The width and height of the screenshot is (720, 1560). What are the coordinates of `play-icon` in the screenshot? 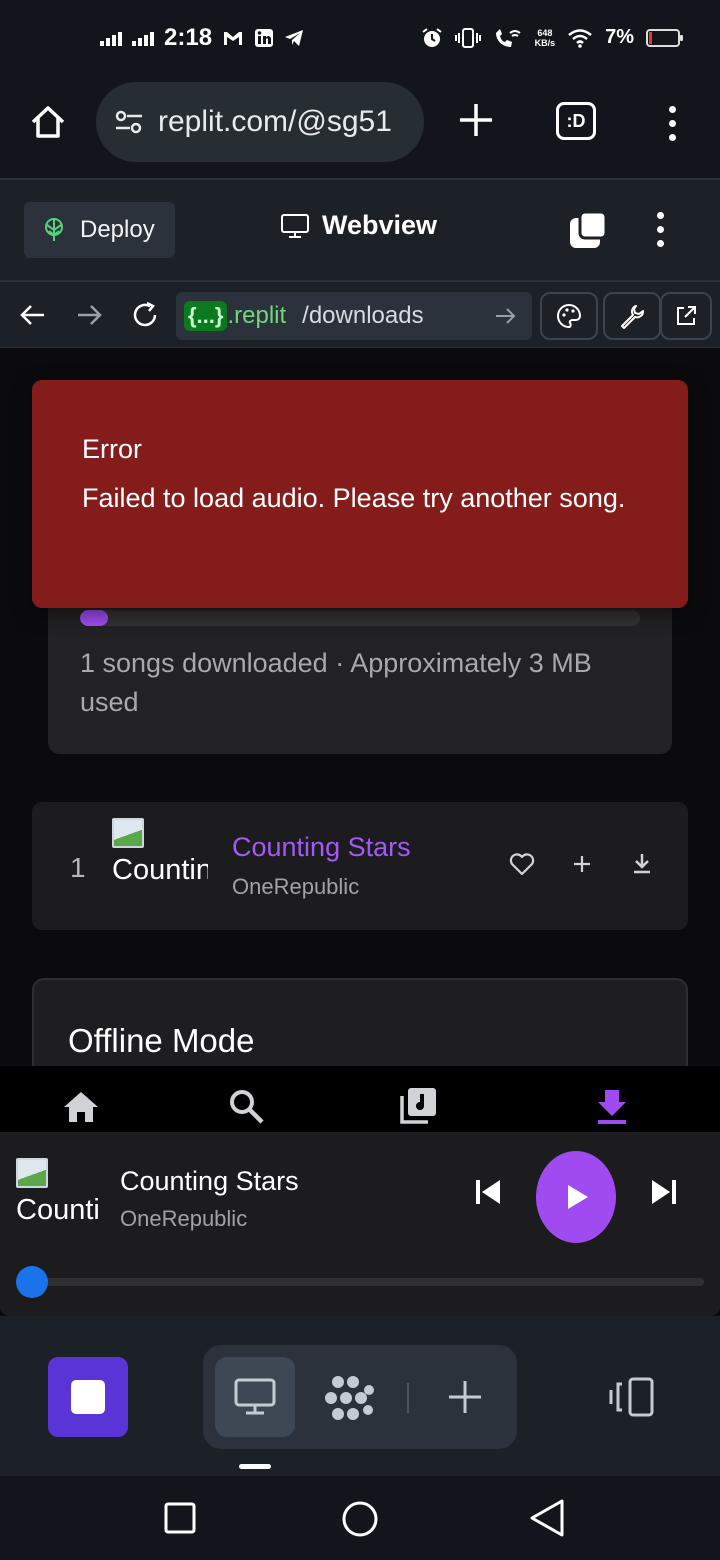 It's located at (578, 1197).